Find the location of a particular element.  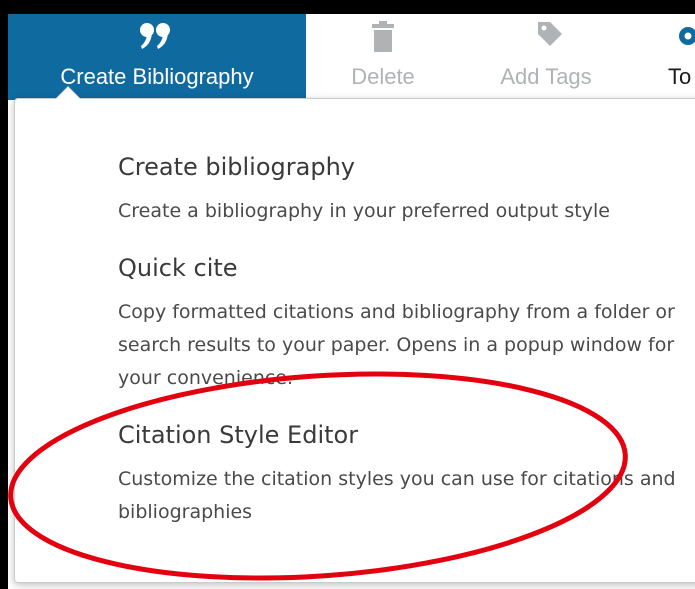

toolbar: Create Bibliography Delete Add Tags To is located at coordinates (351, 57).